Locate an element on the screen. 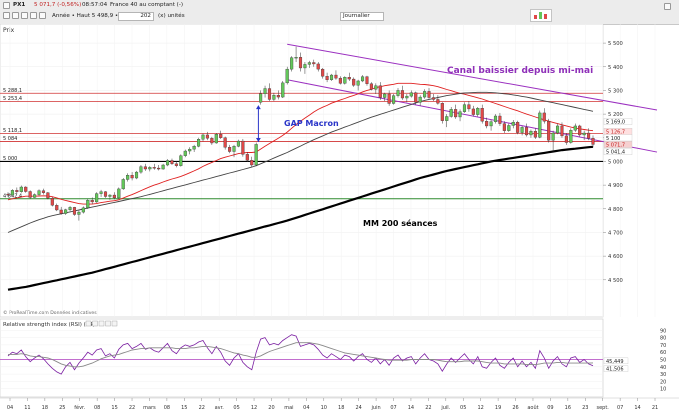  time-tick-label: 16 is located at coordinates (568, 408).